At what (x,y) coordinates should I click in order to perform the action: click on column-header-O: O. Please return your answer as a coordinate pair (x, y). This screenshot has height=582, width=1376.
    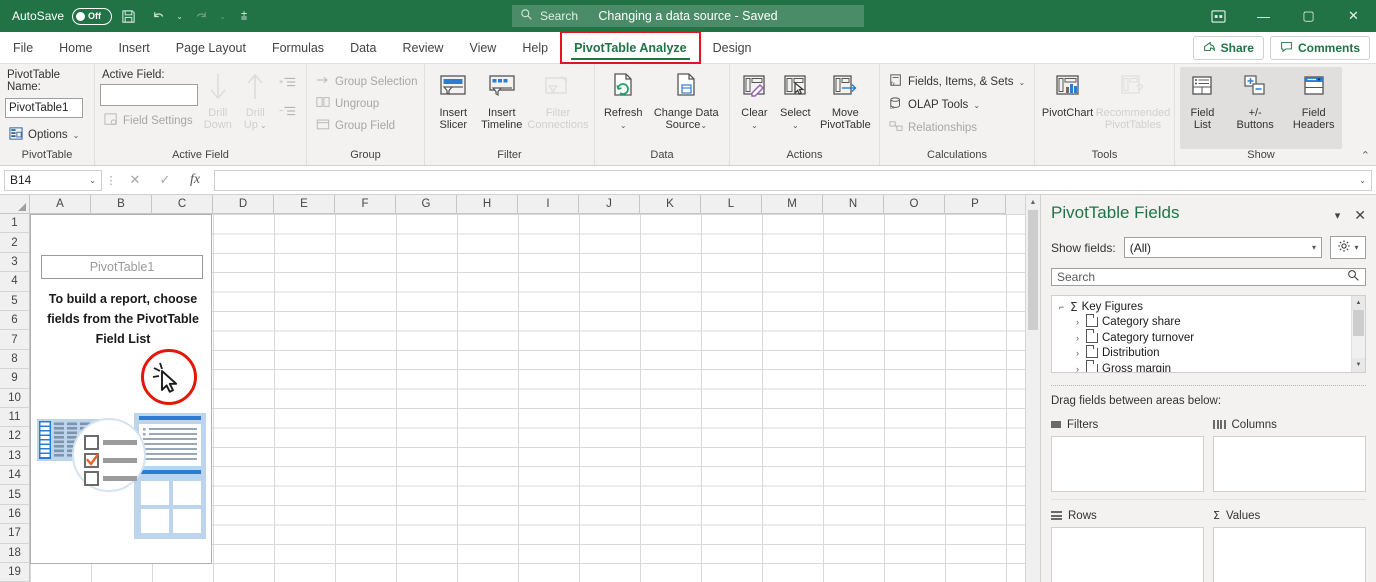
    Looking at the image, I should click on (914, 204).